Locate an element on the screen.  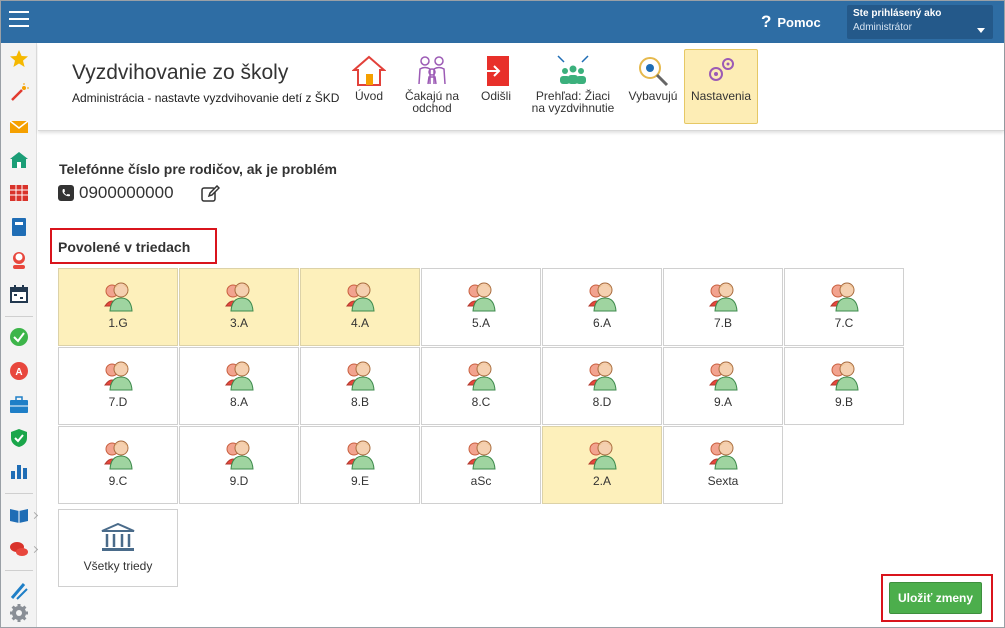
nav-uvod: Úvod is located at coordinates (369, 86).